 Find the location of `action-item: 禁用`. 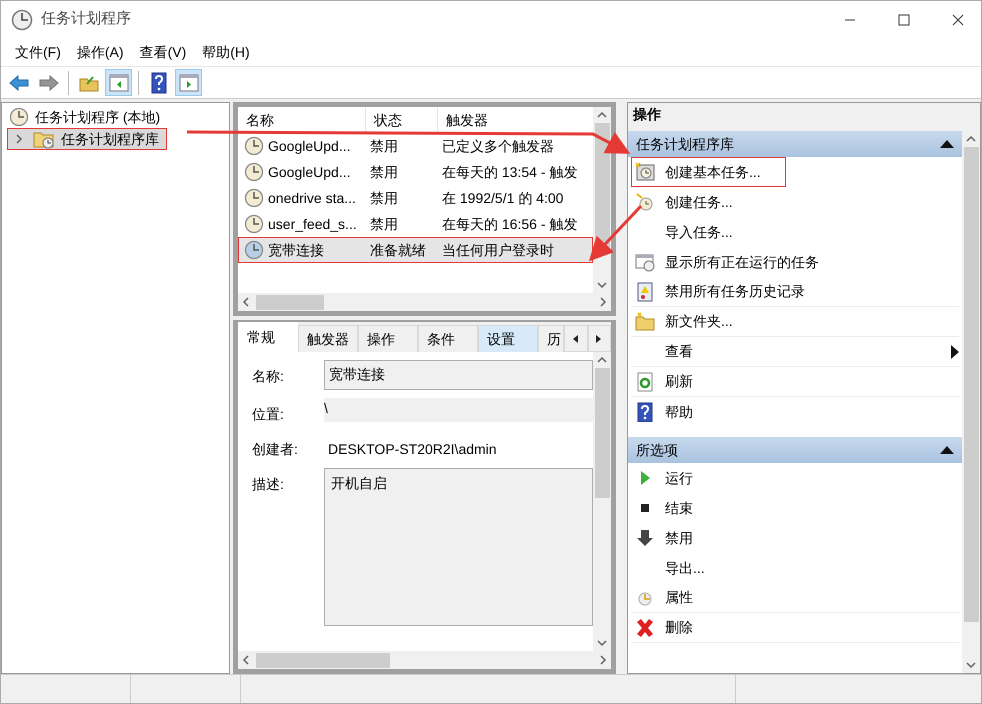

action-item: 禁用 is located at coordinates (795, 538).